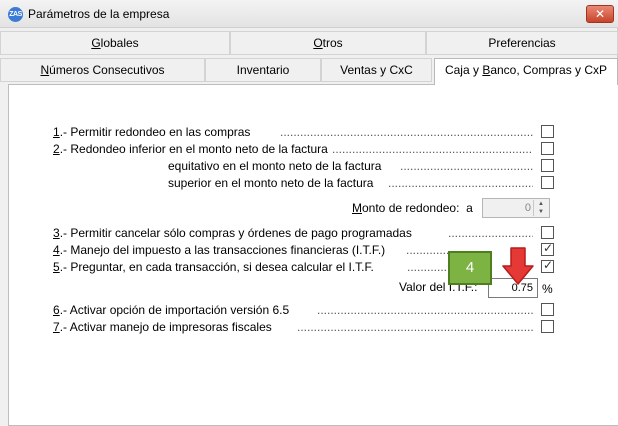 The height and width of the screenshot is (426, 618). Describe the element at coordinates (56, 267) in the screenshot. I see `option-5-number: 5` at that location.